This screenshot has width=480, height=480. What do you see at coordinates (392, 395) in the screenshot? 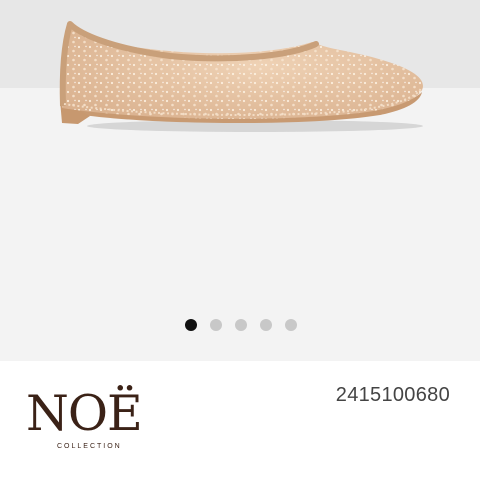
I see `product-sku: 2415100680` at bounding box center [392, 395].